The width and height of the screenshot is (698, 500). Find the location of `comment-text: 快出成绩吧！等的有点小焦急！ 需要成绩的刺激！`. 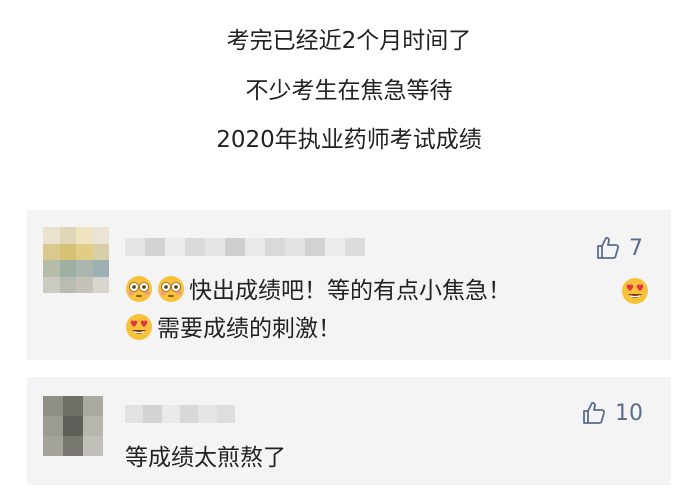

comment-text: 快出成绩吧！等的有点小焦急！ 需要成绩的刺激！ is located at coordinates (388, 310).